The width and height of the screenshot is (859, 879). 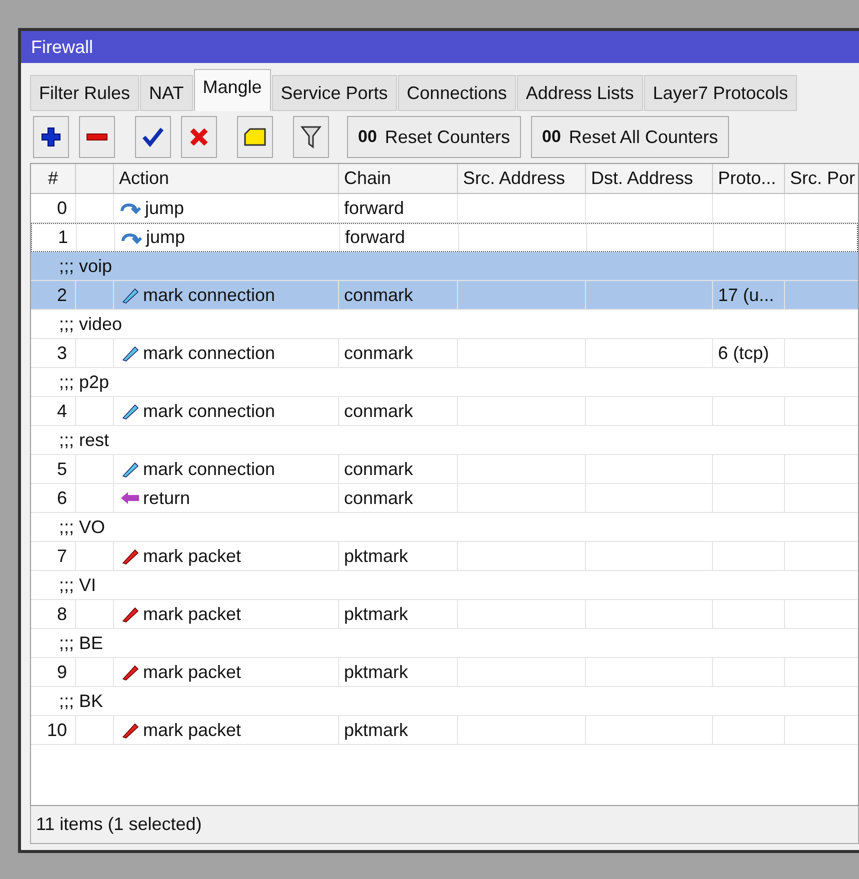 What do you see at coordinates (821, 178) in the screenshot?
I see `column-header: Src. Por` at bounding box center [821, 178].